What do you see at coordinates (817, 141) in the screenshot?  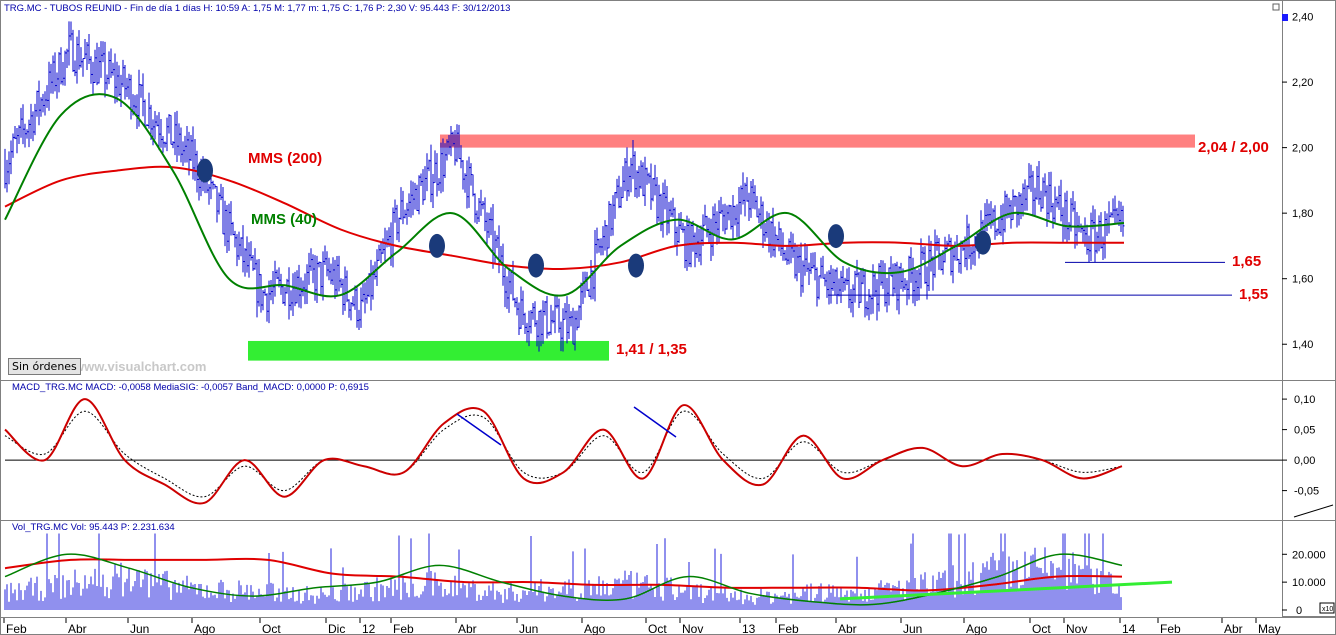 I see `resistance-zone` at bounding box center [817, 141].